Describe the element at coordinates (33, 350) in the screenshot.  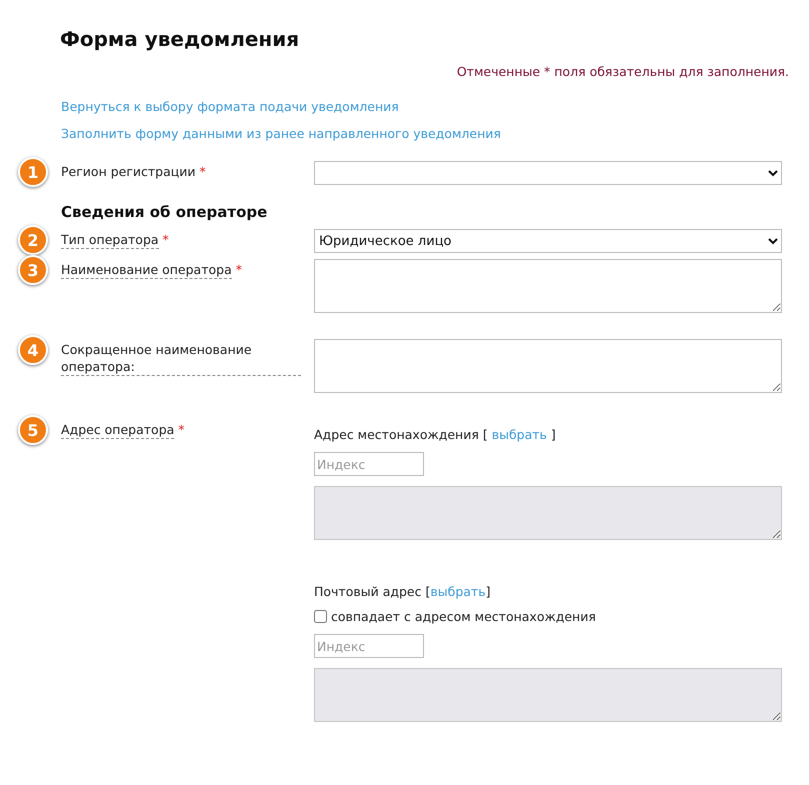
I see `step-badge: 4` at that location.